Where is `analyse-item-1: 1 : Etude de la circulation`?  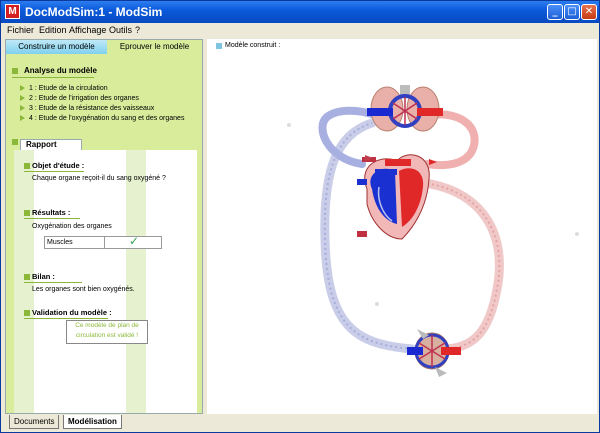 analyse-item-1: 1 : Etude de la circulation is located at coordinates (64, 88).